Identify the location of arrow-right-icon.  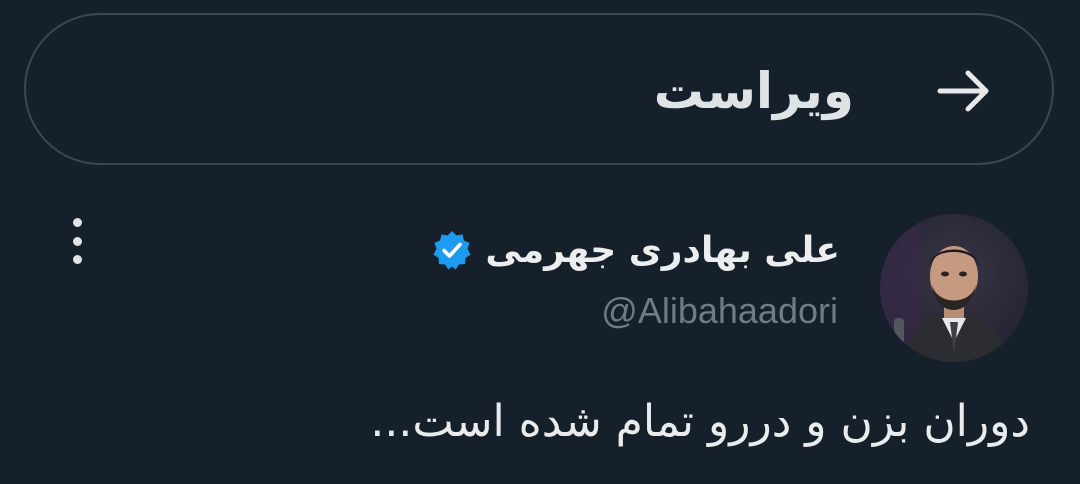
(963, 91).